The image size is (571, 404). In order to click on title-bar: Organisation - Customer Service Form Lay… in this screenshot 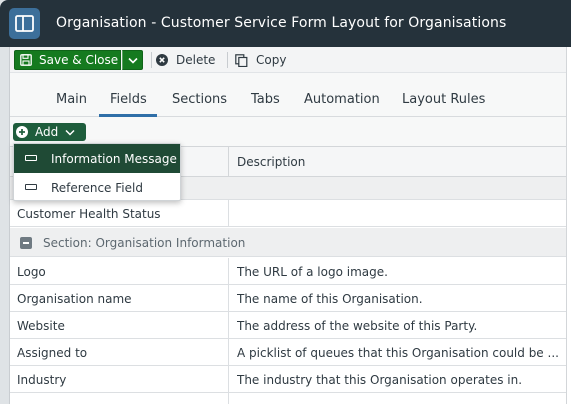, I will do `click(285, 23)`.